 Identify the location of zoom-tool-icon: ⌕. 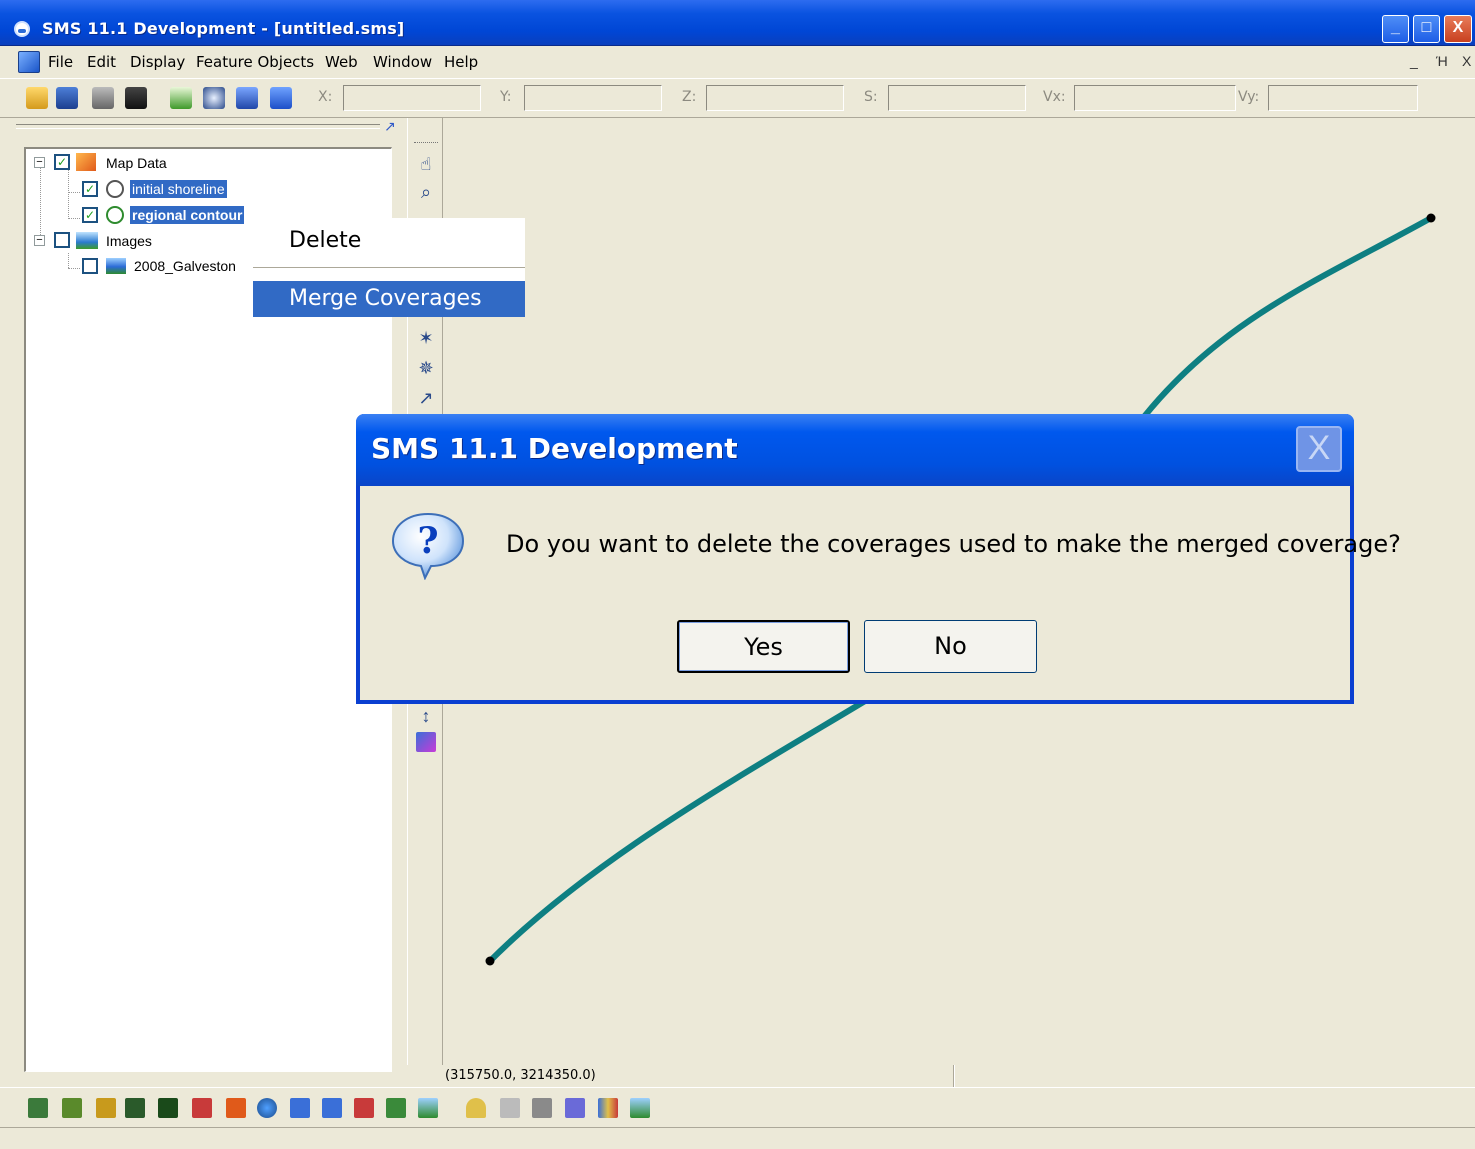
(426, 192).